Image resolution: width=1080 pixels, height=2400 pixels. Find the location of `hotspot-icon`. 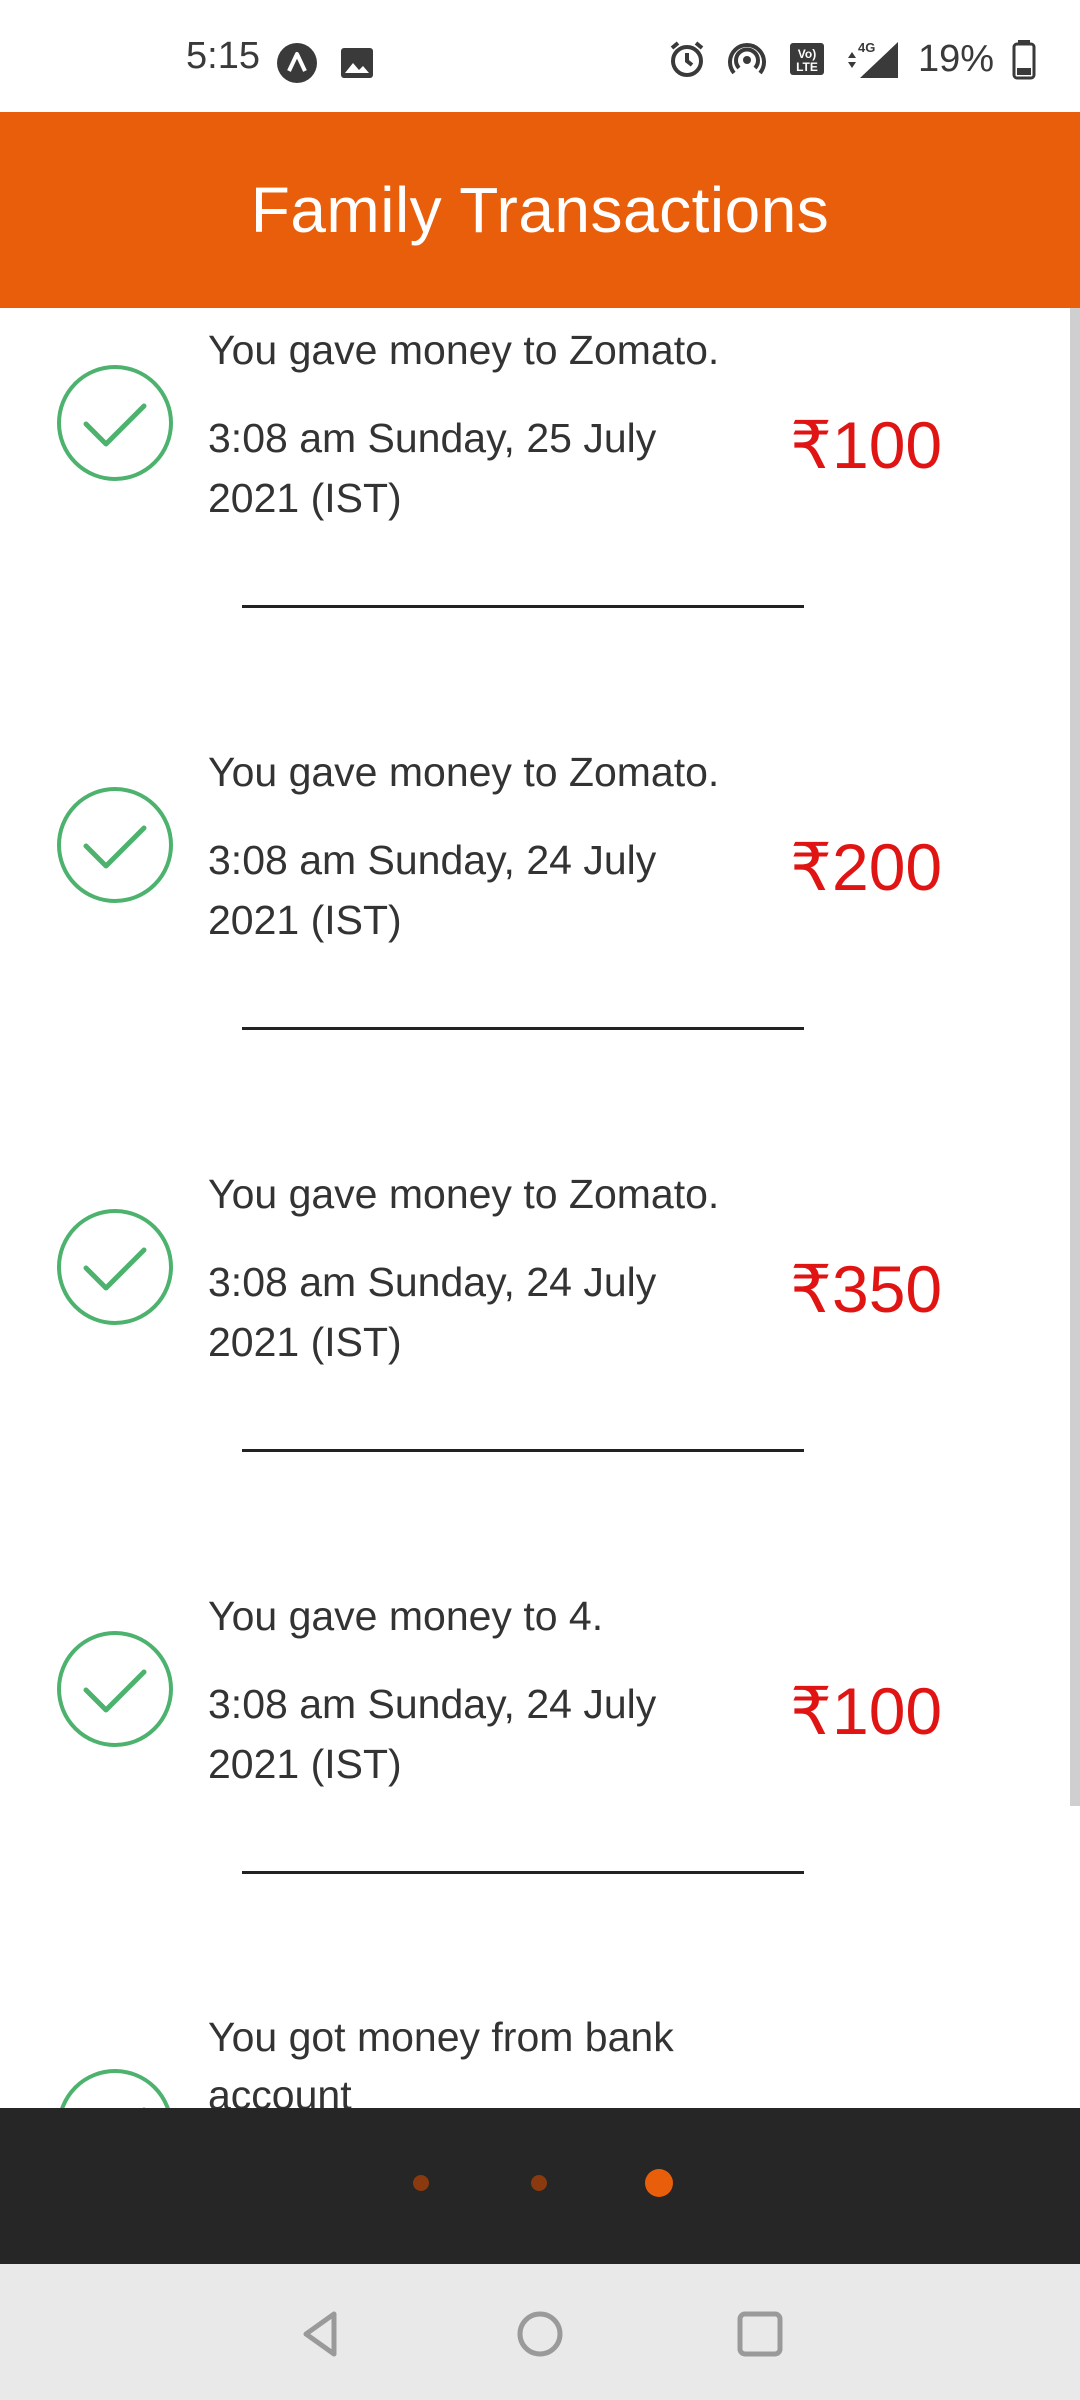

hotspot-icon is located at coordinates (747, 59).